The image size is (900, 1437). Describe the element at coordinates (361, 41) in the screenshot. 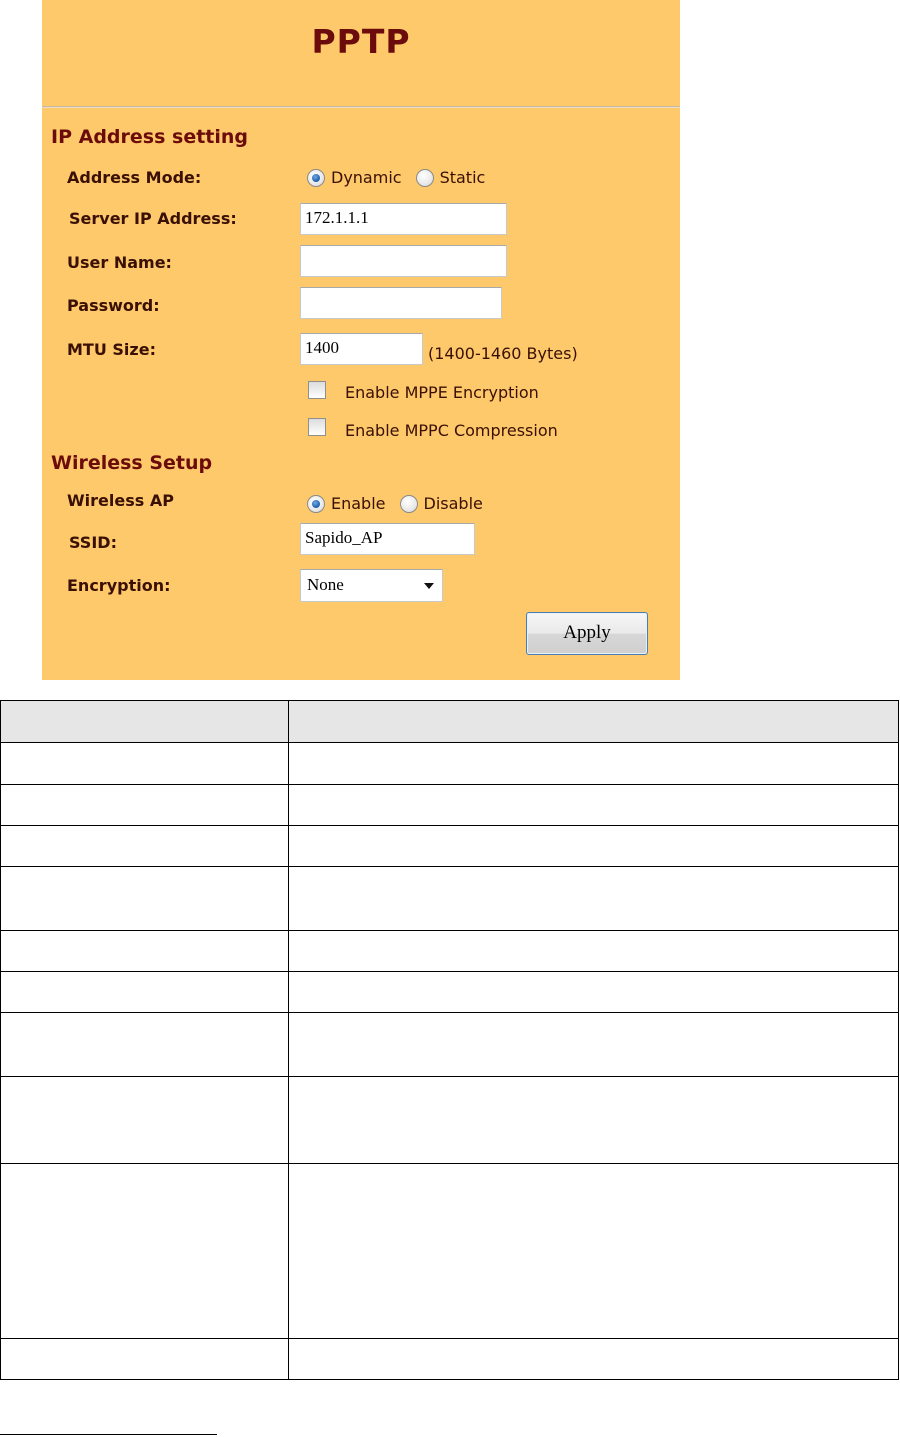

I see `page-title: PPTP` at that location.